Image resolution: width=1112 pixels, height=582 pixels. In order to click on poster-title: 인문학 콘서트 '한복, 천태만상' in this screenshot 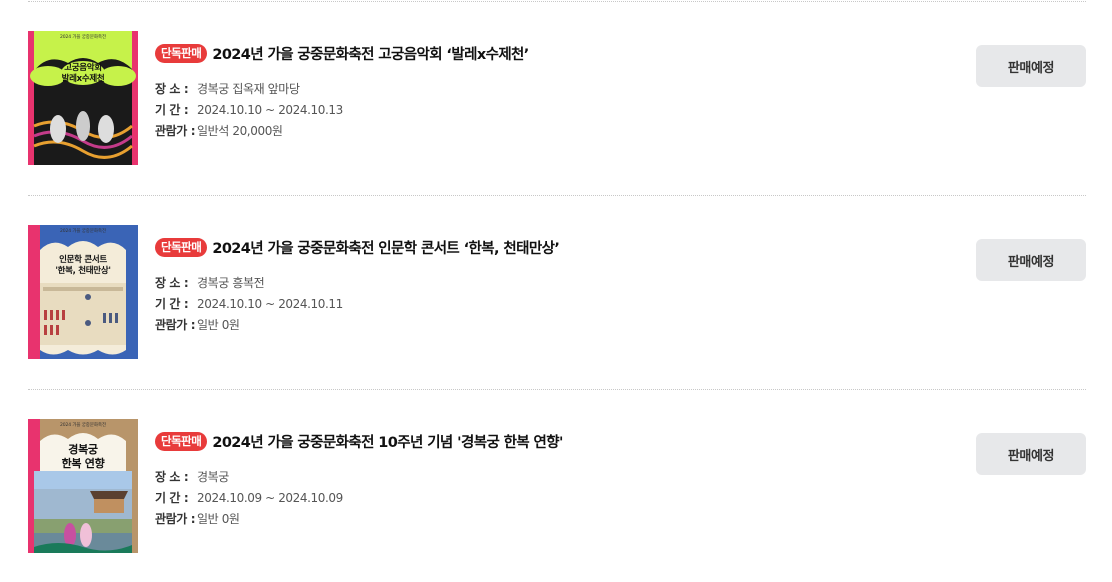, I will do `click(83, 265)`.